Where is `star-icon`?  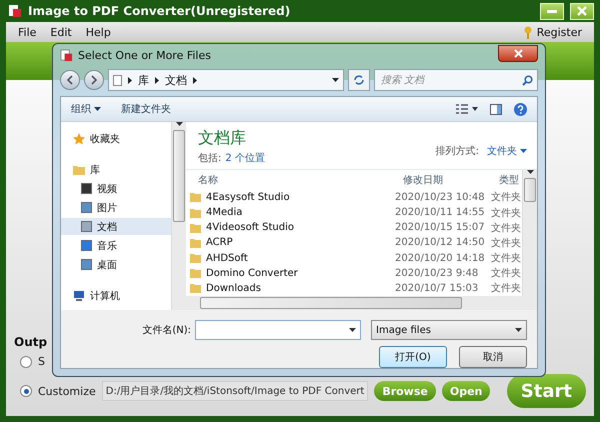
star-icon is located at coordinates (79, 138).